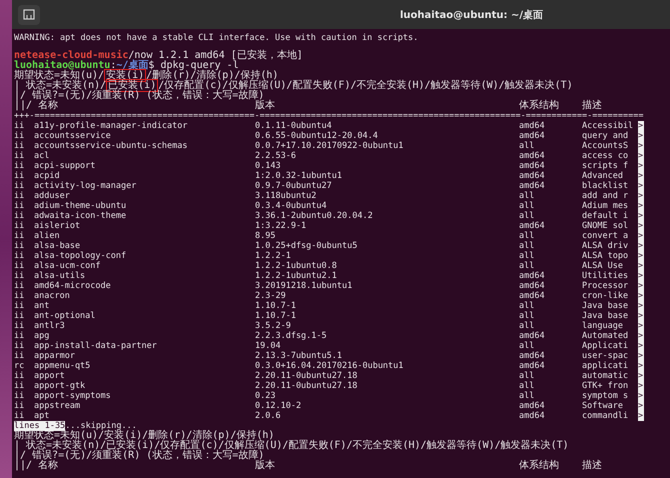 The image size is (670, 478). What do you see at coordinates (58, 226) in the screenshot?
I see `package-cell-text: aisleriot` at bounding box center [58, 226].